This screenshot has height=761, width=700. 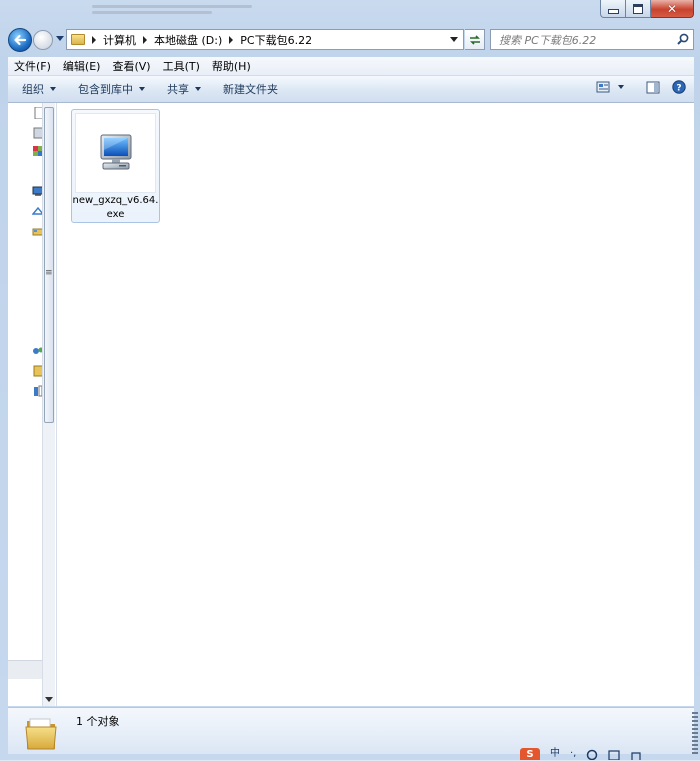 I want to click on new-folder-button: 新建文件夹, so click(x=247, y=89).